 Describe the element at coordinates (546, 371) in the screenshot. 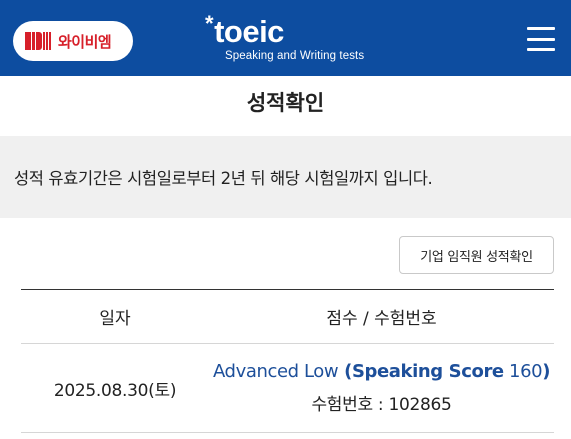

I see `score-close-paren: )` at that location.